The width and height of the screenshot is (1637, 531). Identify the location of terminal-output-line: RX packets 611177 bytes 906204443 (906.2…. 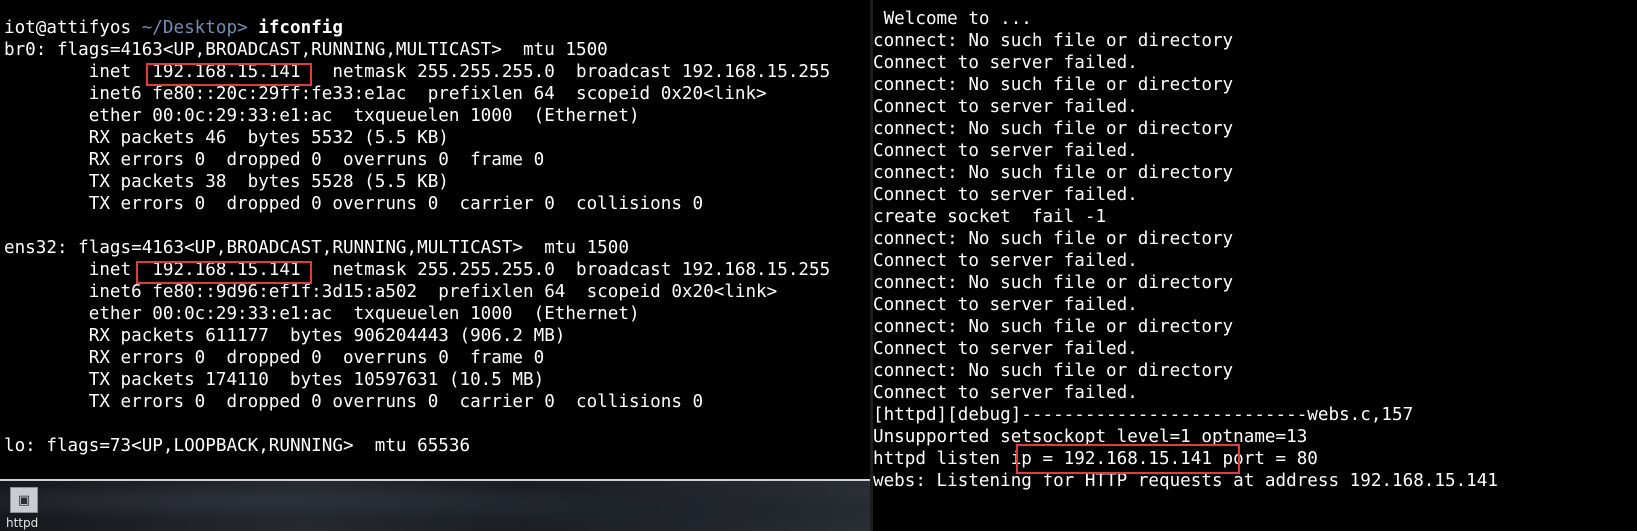
(285, 336).